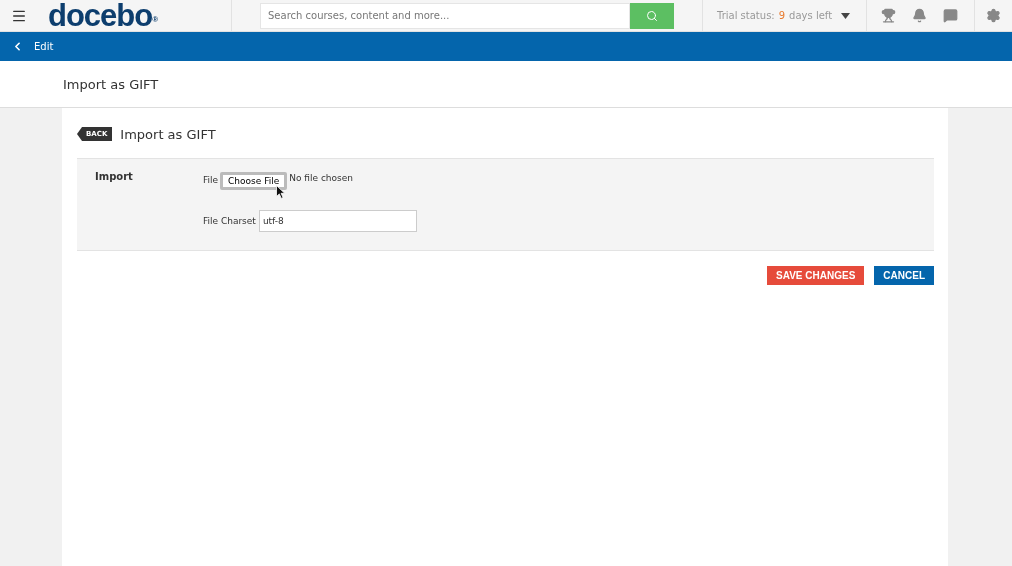 This screenshot has height=566, width=1012. What do you see at coordinates (321, 178) in the screenshot?
I see `file-status: No file chosen` at bounding box center [321, 178].